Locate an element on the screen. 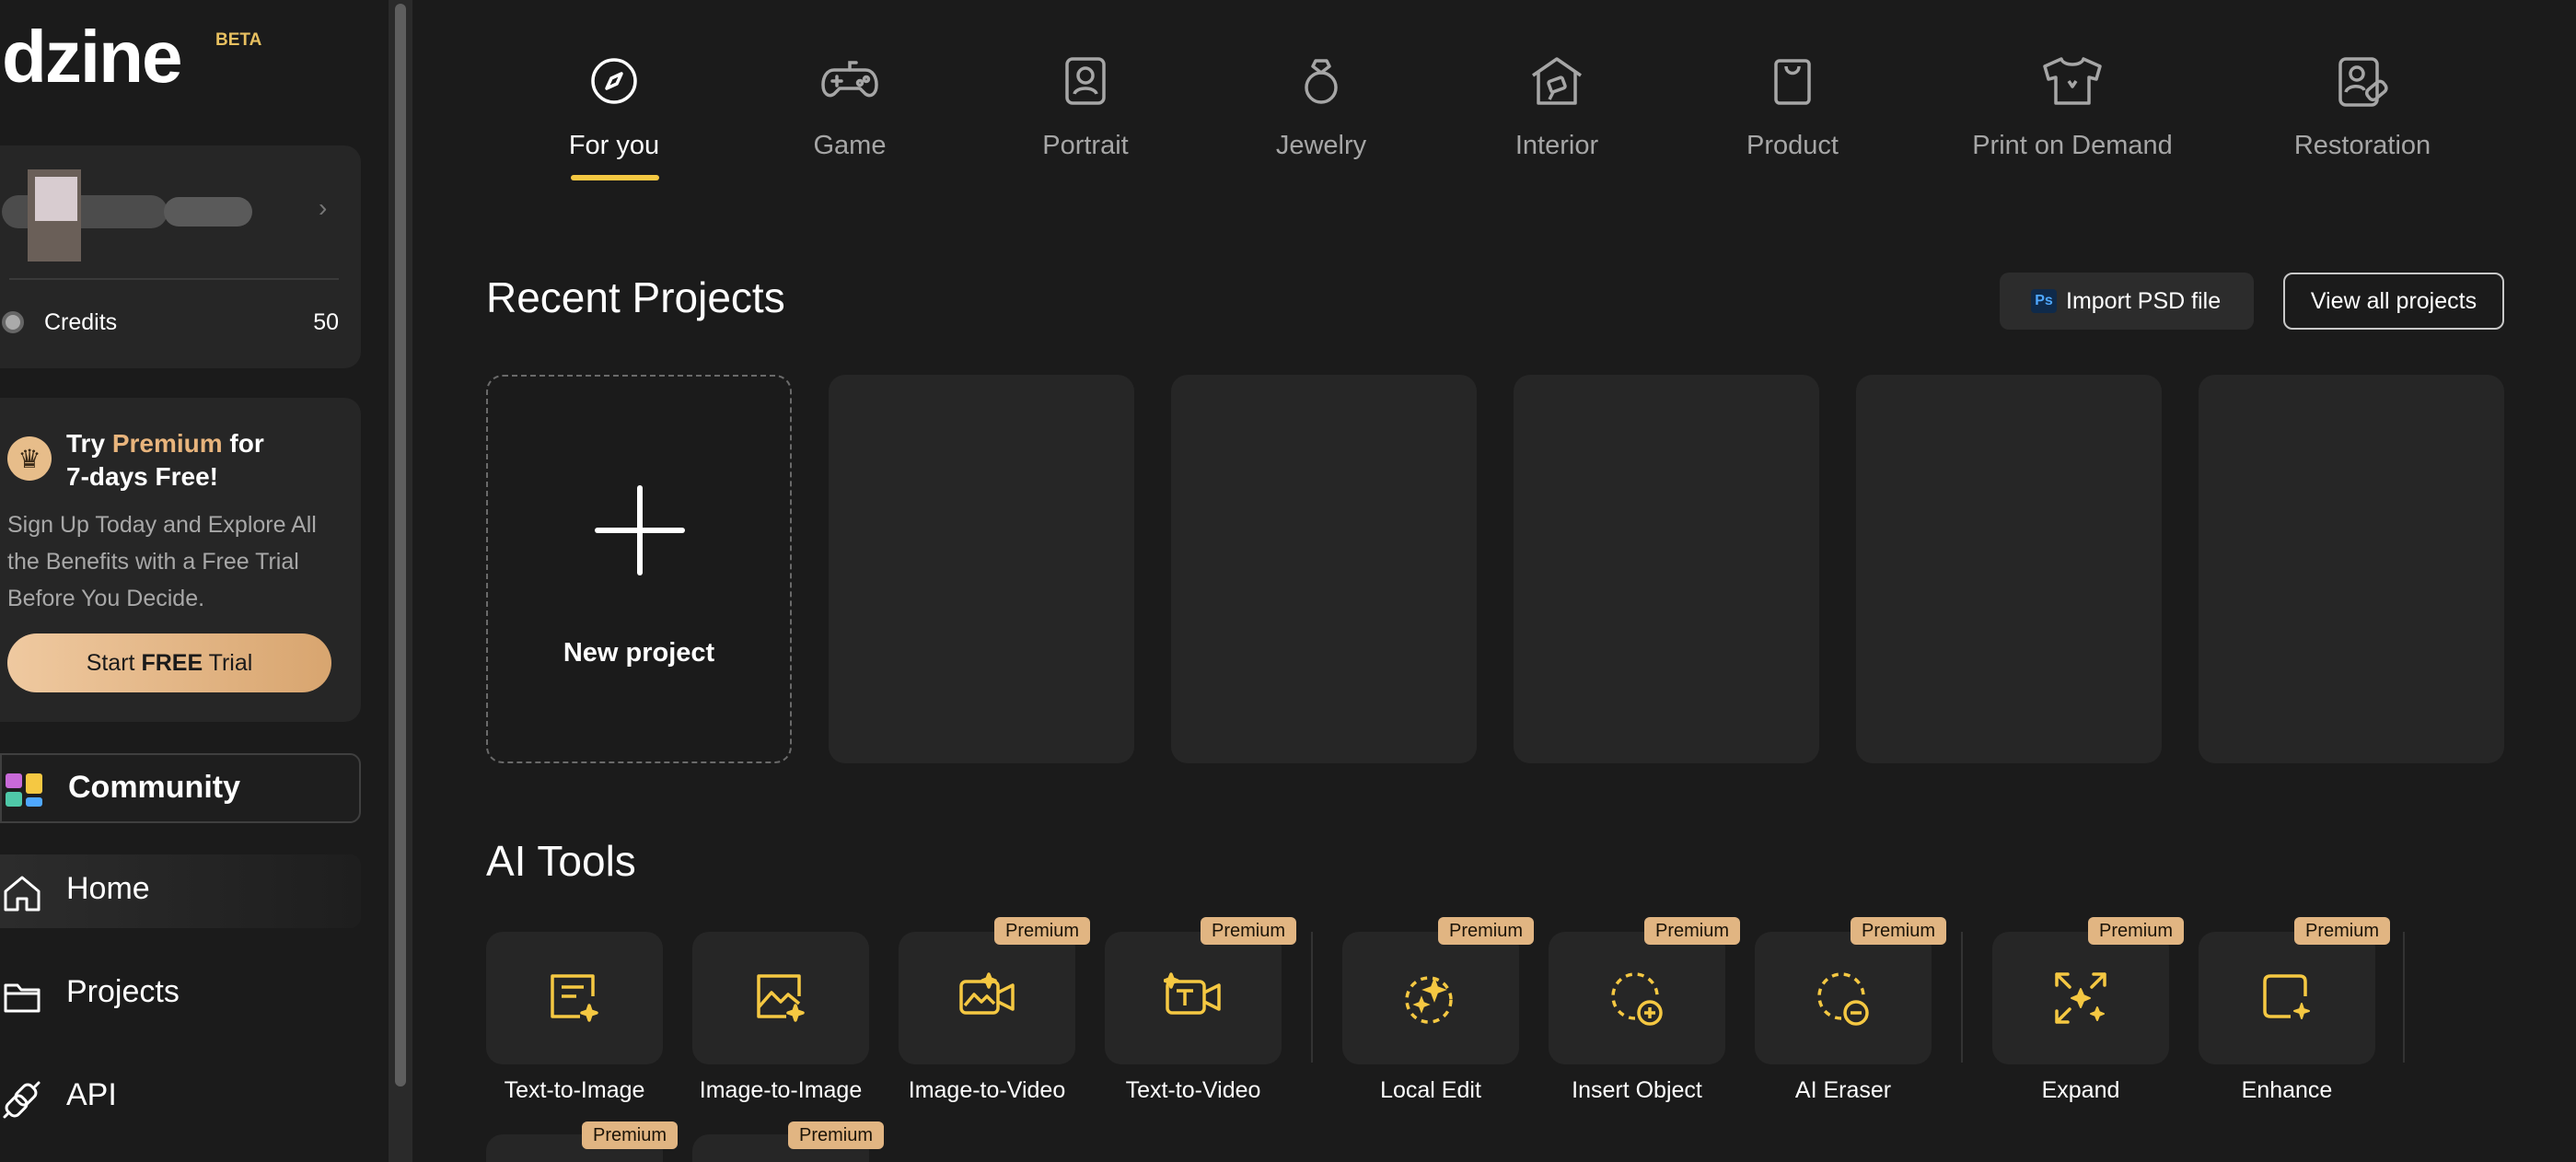  tab-interior: Interior is located at coordinates (1557, 120).